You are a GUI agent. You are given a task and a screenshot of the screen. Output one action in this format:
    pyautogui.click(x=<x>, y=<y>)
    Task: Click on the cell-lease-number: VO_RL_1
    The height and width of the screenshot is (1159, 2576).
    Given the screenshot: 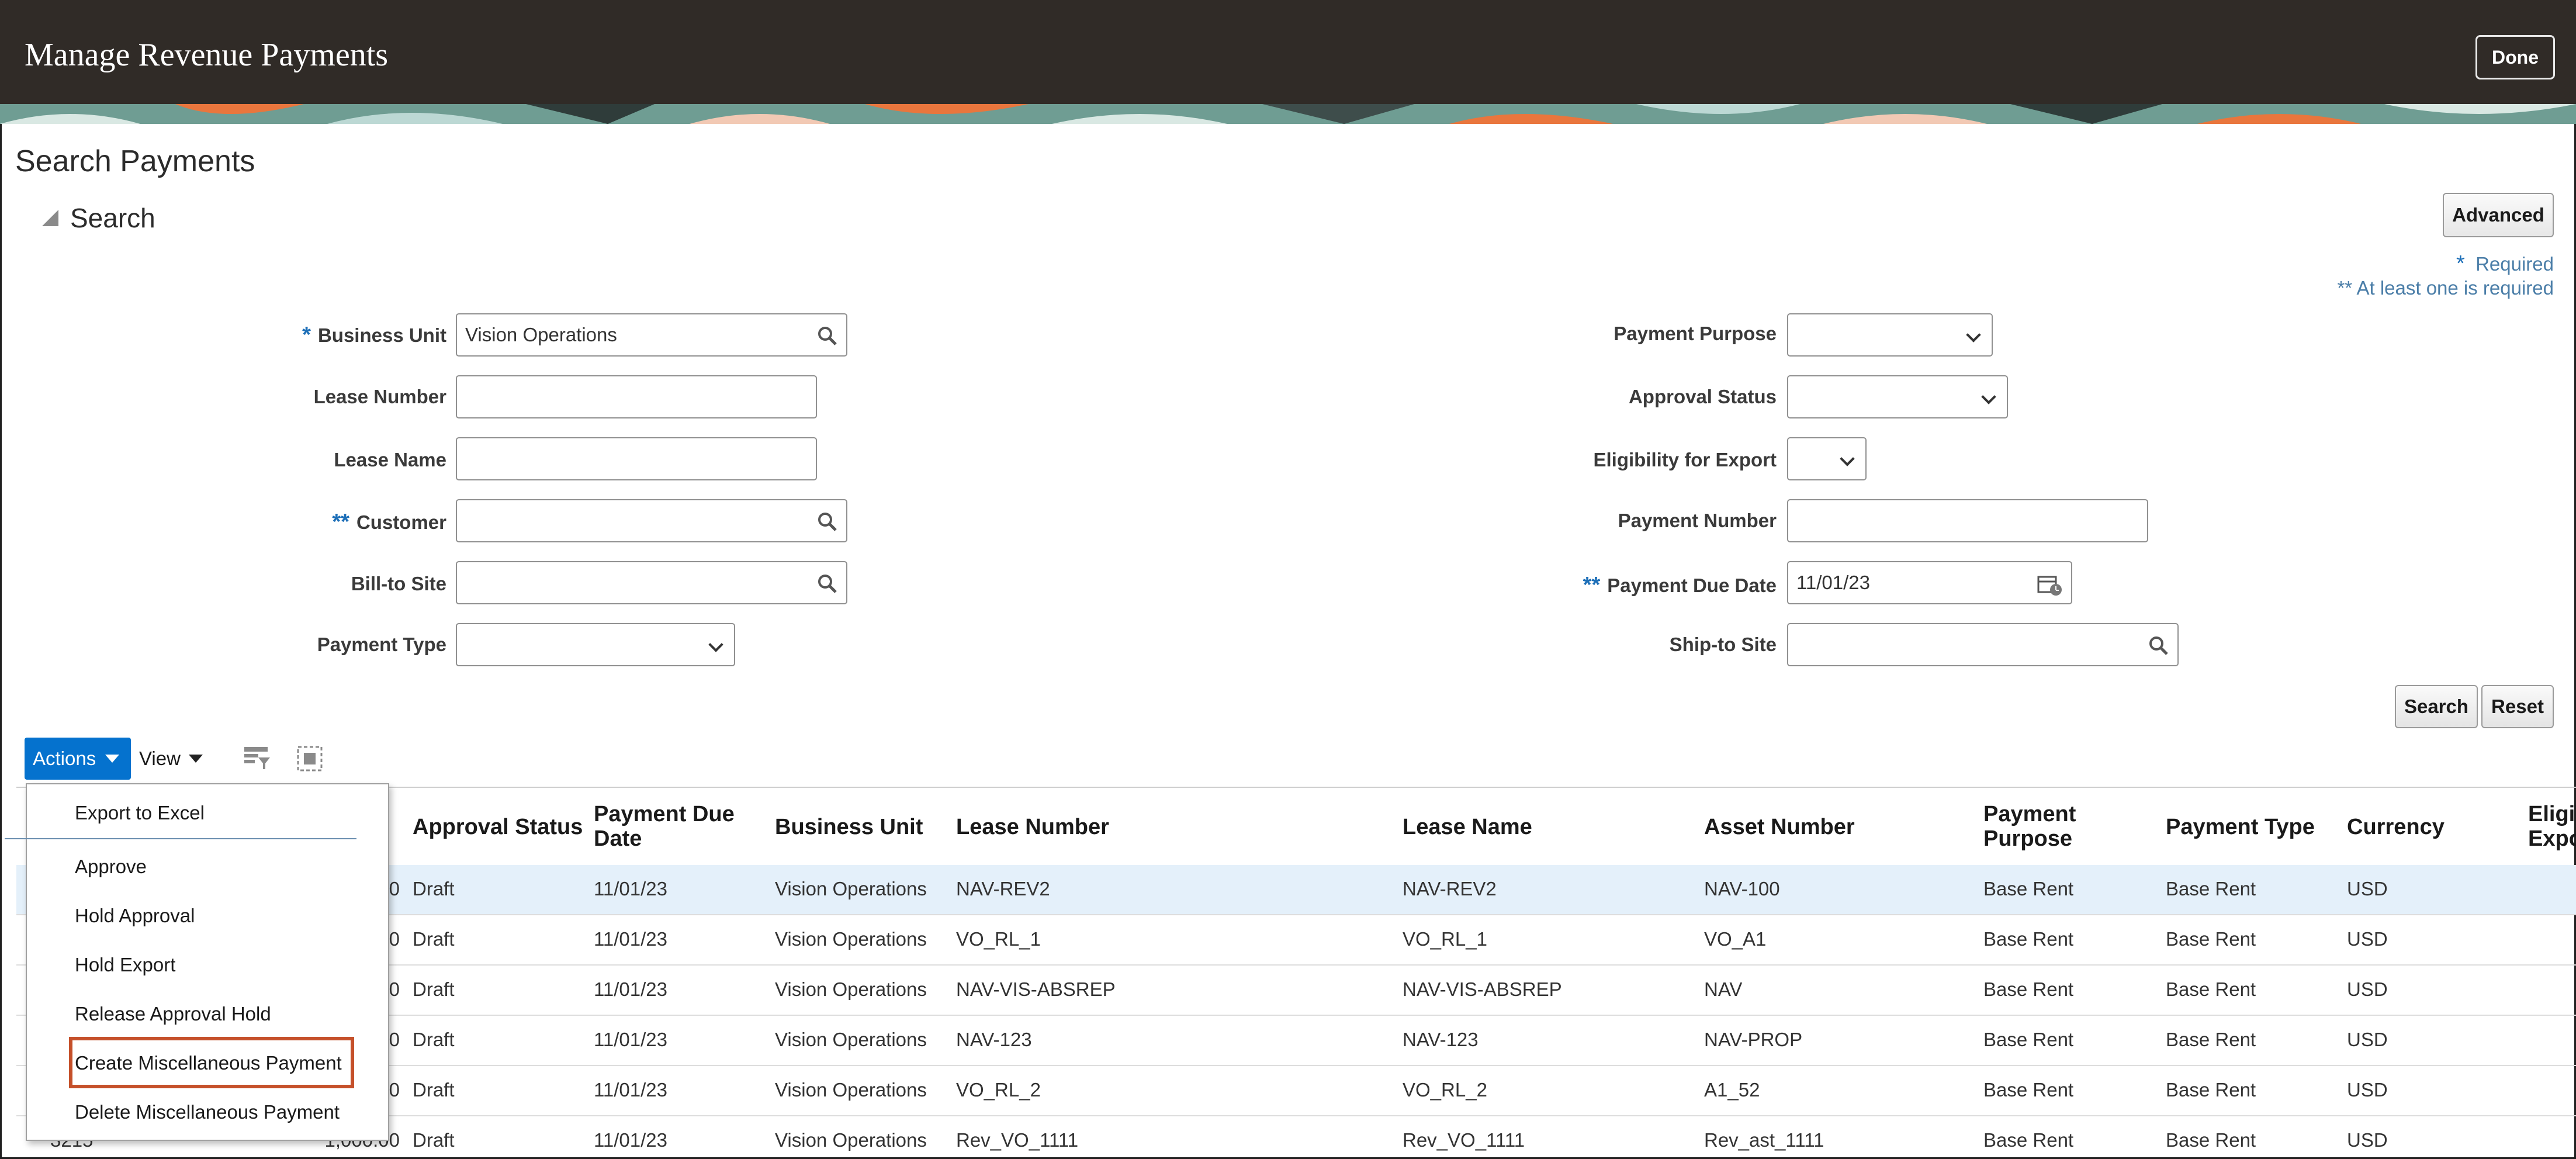 What is the action you would take?
    pyautogui.click(x=999, y=939)
    